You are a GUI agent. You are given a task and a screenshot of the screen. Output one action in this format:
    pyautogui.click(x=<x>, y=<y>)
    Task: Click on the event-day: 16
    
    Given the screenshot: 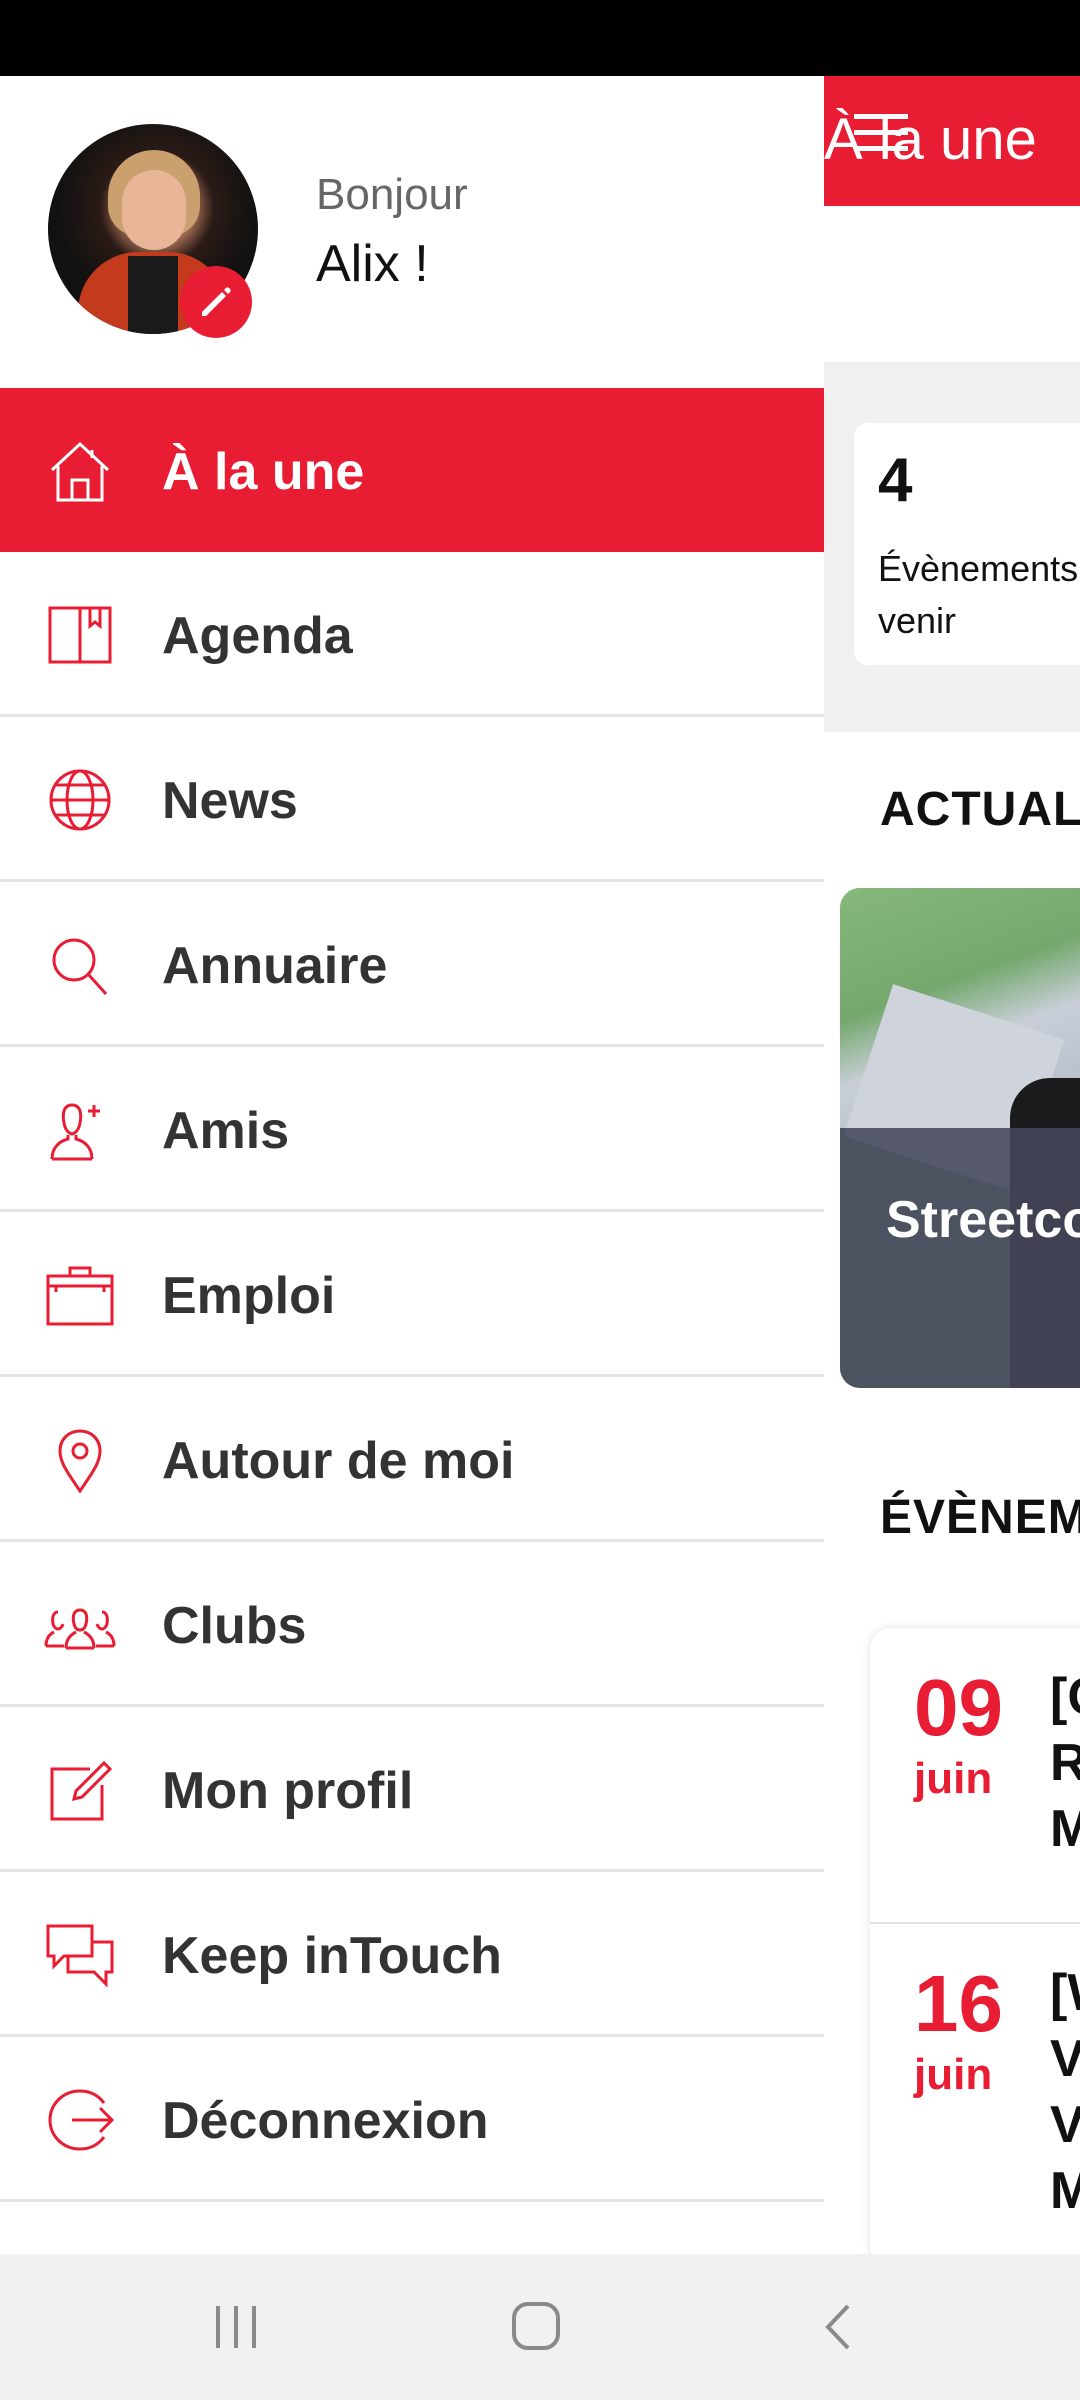 What is the action you would take?
    pyautogui.click(x=958, y=2003)
    